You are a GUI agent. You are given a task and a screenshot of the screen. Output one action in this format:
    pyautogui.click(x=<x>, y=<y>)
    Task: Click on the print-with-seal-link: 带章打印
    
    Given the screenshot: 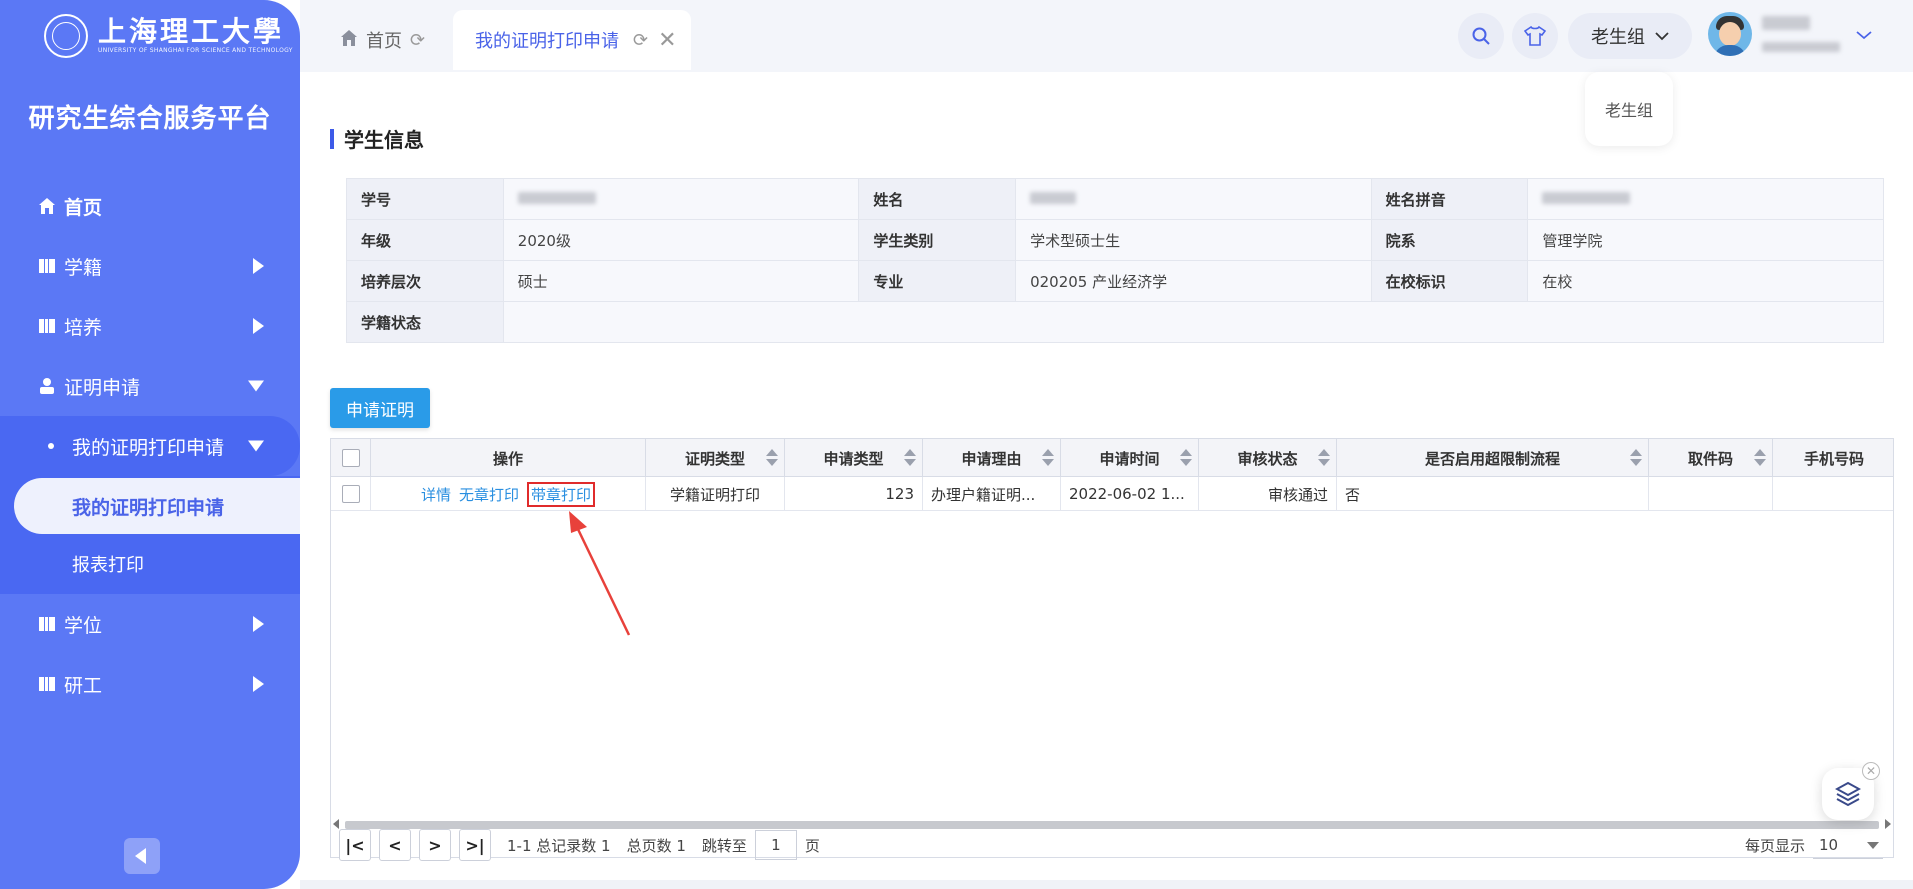 What is the action you would take?
    pyautogui.click(x=561, y=494)
    